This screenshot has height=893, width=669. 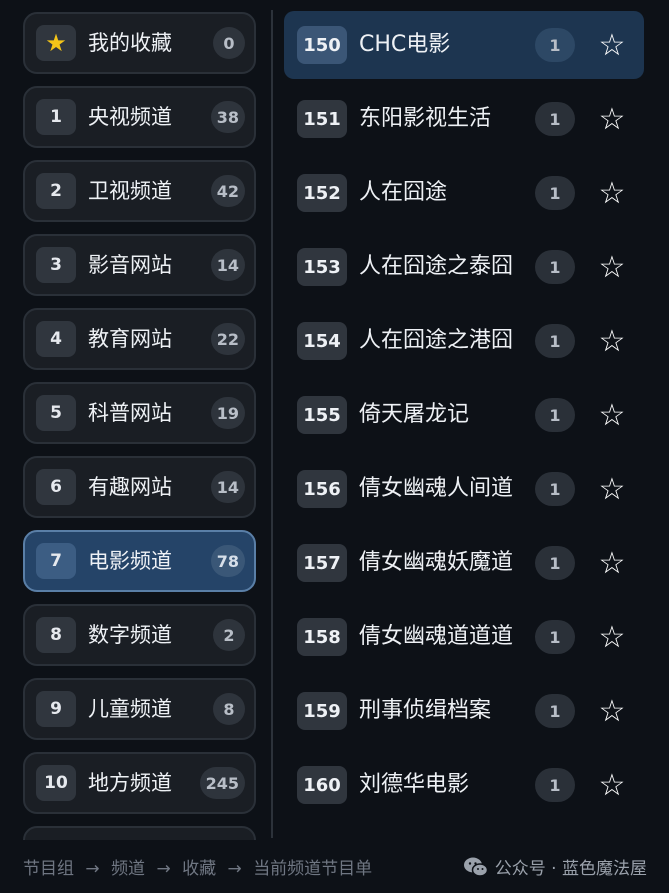 What do you see at coordinates (464, 45) in the screenshot?
I see `channel-row: 150 CHC电影 1 ☆` at bounding box center [464, 45].